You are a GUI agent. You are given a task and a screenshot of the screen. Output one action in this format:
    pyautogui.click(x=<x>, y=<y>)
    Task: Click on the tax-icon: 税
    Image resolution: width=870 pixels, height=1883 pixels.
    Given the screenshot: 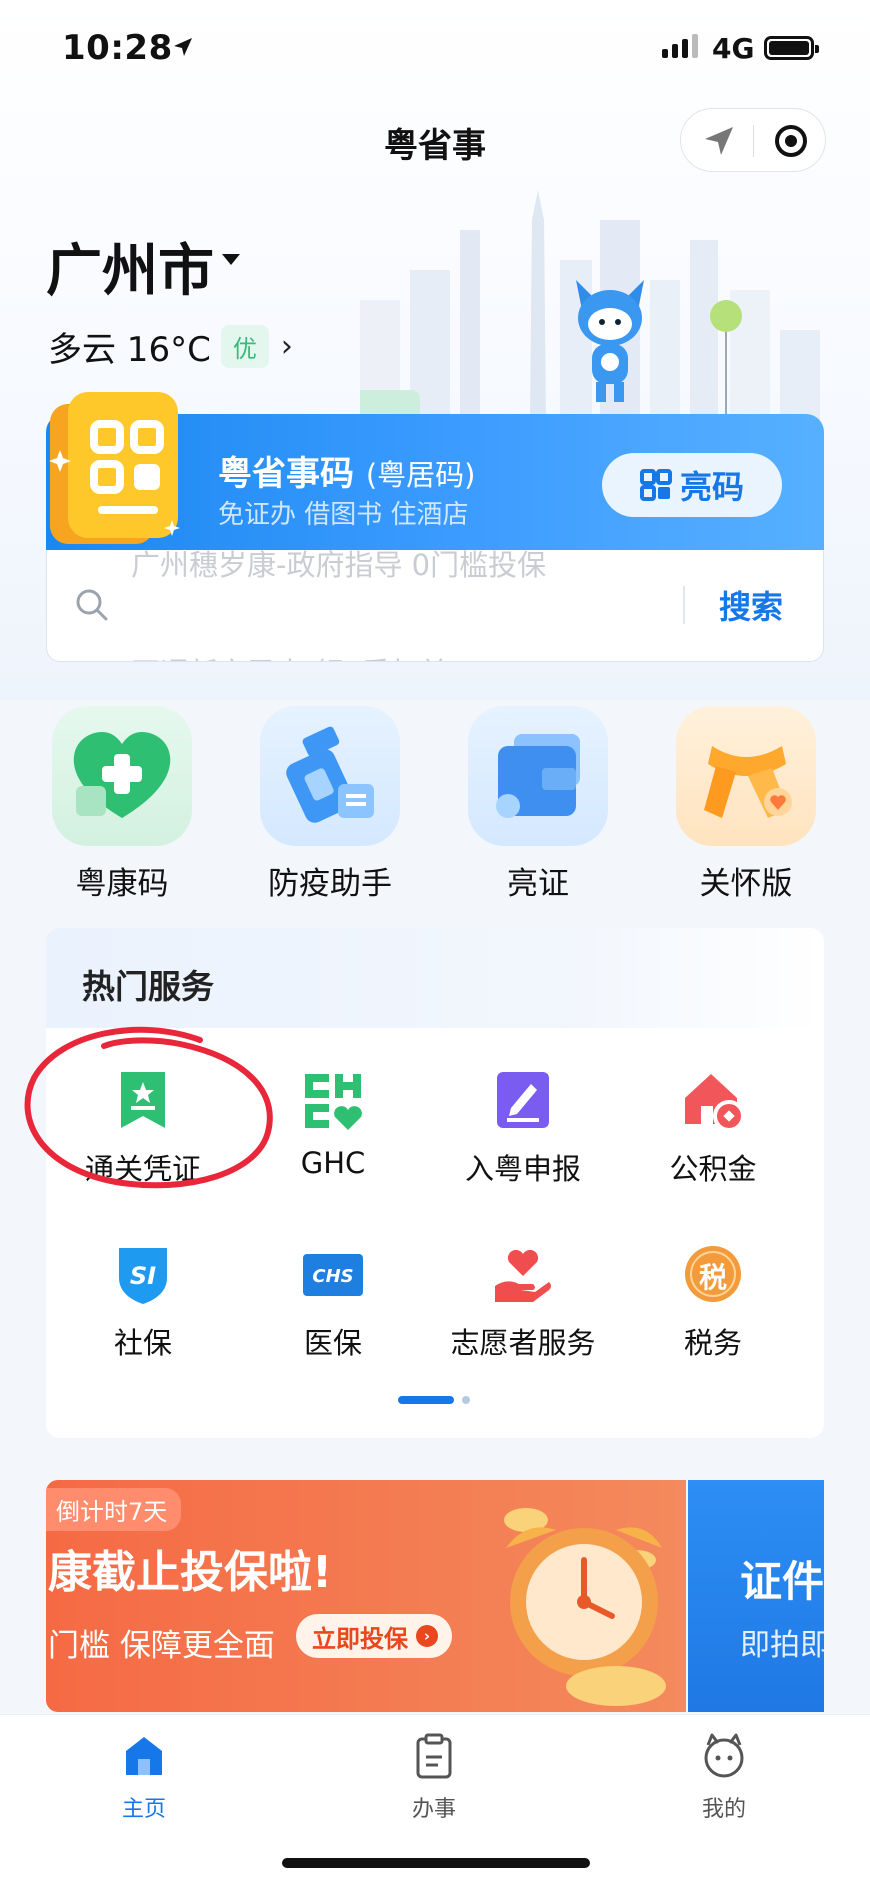 What is the action you would take?
    pyautogui.click(x=713, y=1274)
    